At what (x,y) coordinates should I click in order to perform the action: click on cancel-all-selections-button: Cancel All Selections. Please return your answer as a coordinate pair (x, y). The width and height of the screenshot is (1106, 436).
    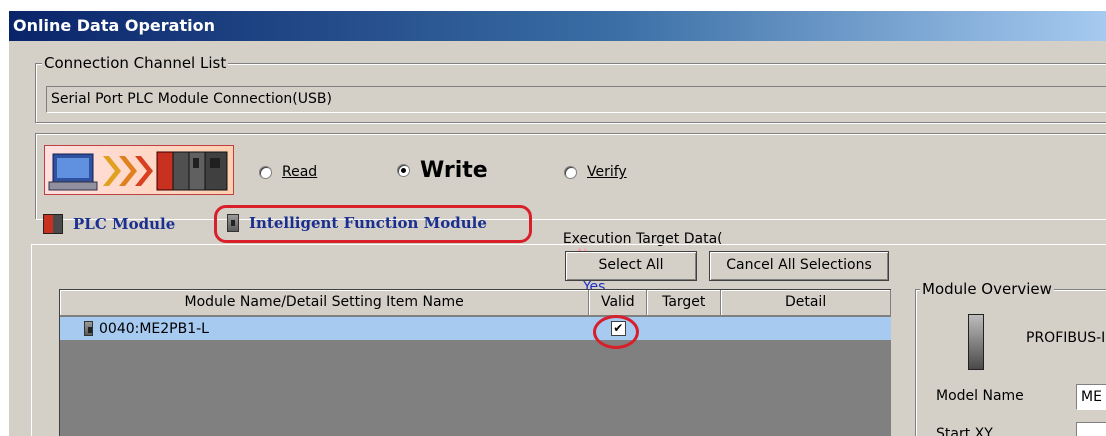
    Looking at the image, I should click on (799, 266).